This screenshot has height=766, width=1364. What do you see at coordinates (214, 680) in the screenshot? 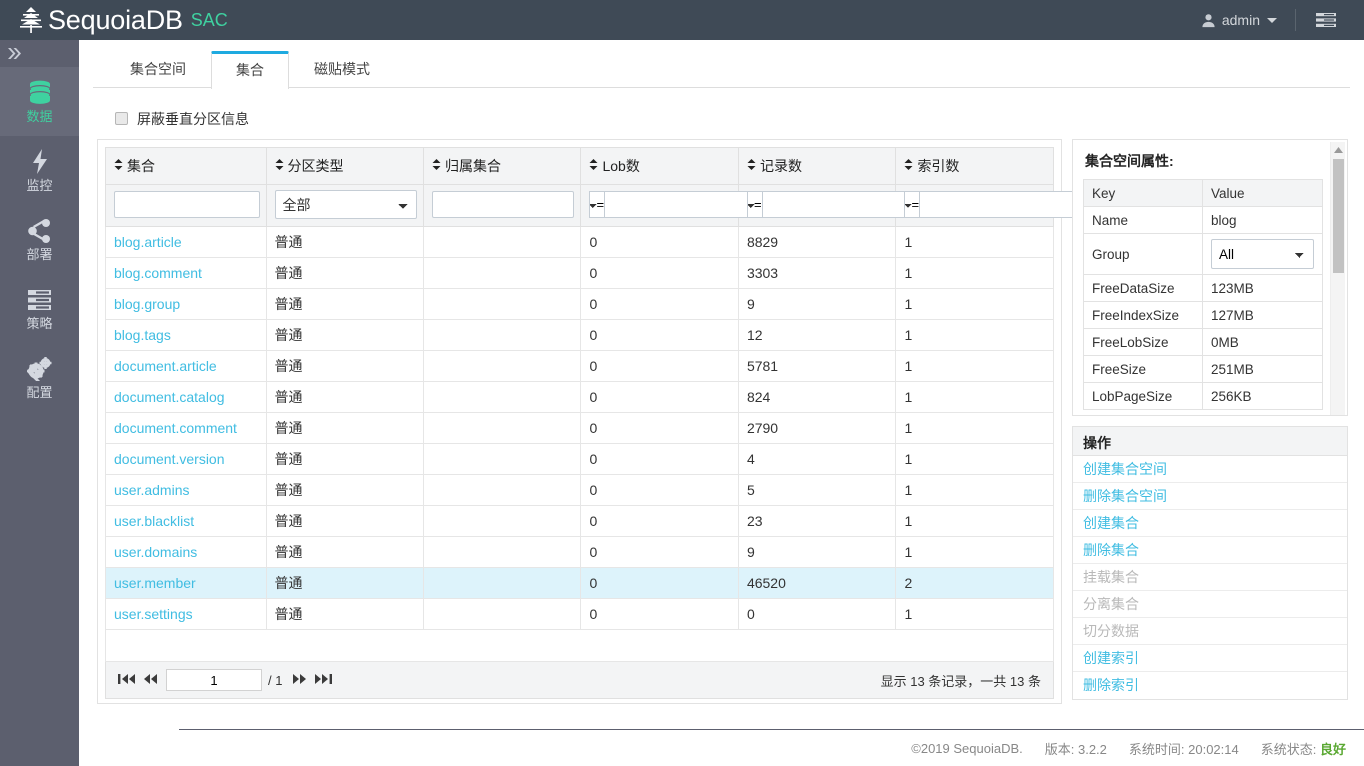
I see `page-number-input` at bounding box center [214, 680].